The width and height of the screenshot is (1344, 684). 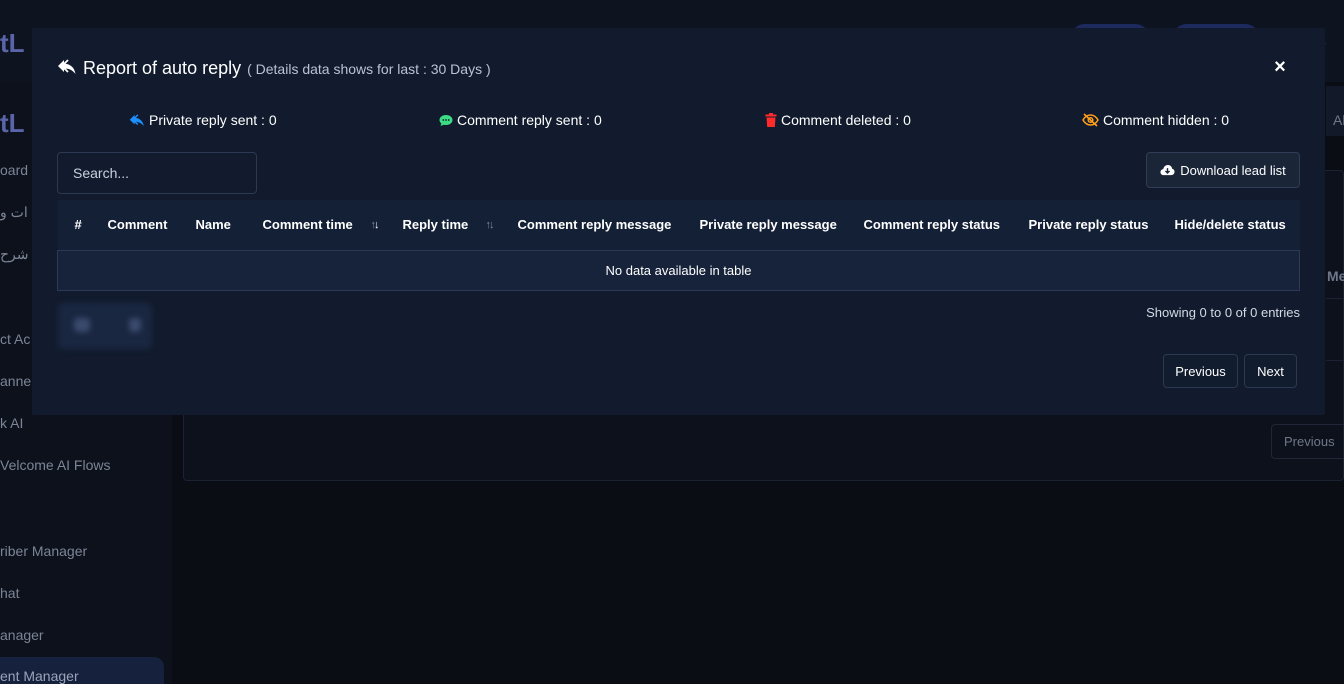 What do you see at coordinates (1280, 67) in the screenshot?
I see `close-button: ×` at bounding box center [1280, 67].